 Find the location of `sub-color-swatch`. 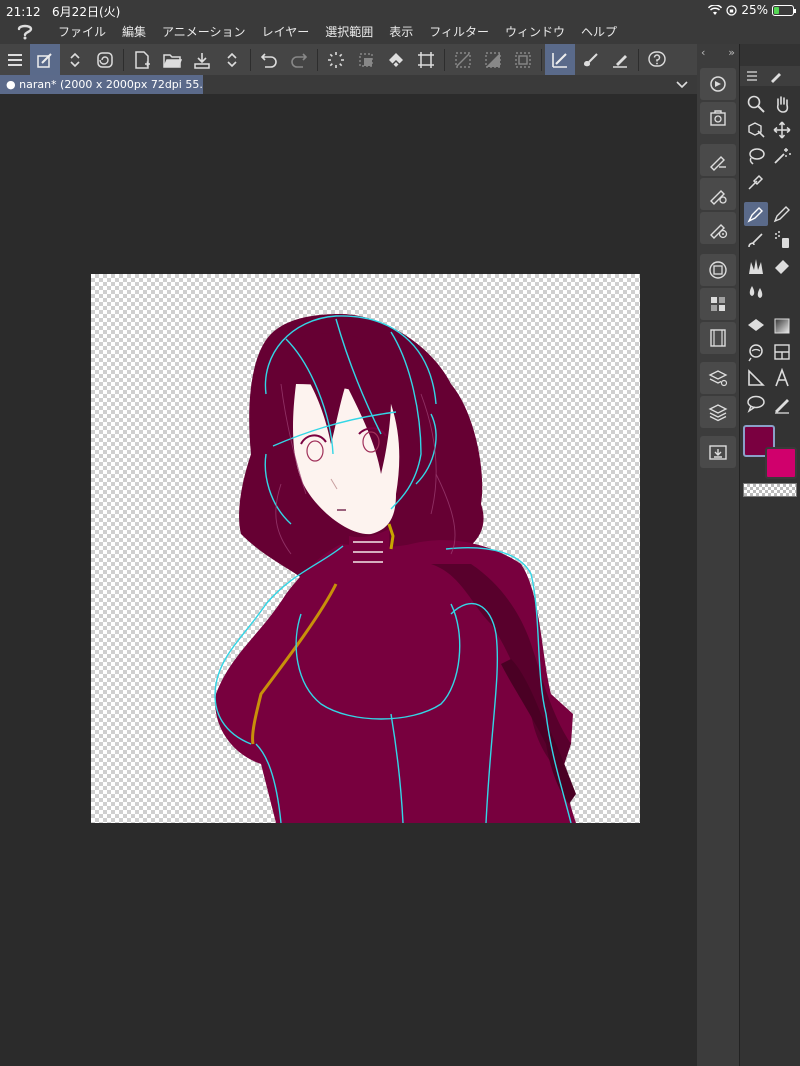

sub-color-swatch is located at coordinates (781, 463).